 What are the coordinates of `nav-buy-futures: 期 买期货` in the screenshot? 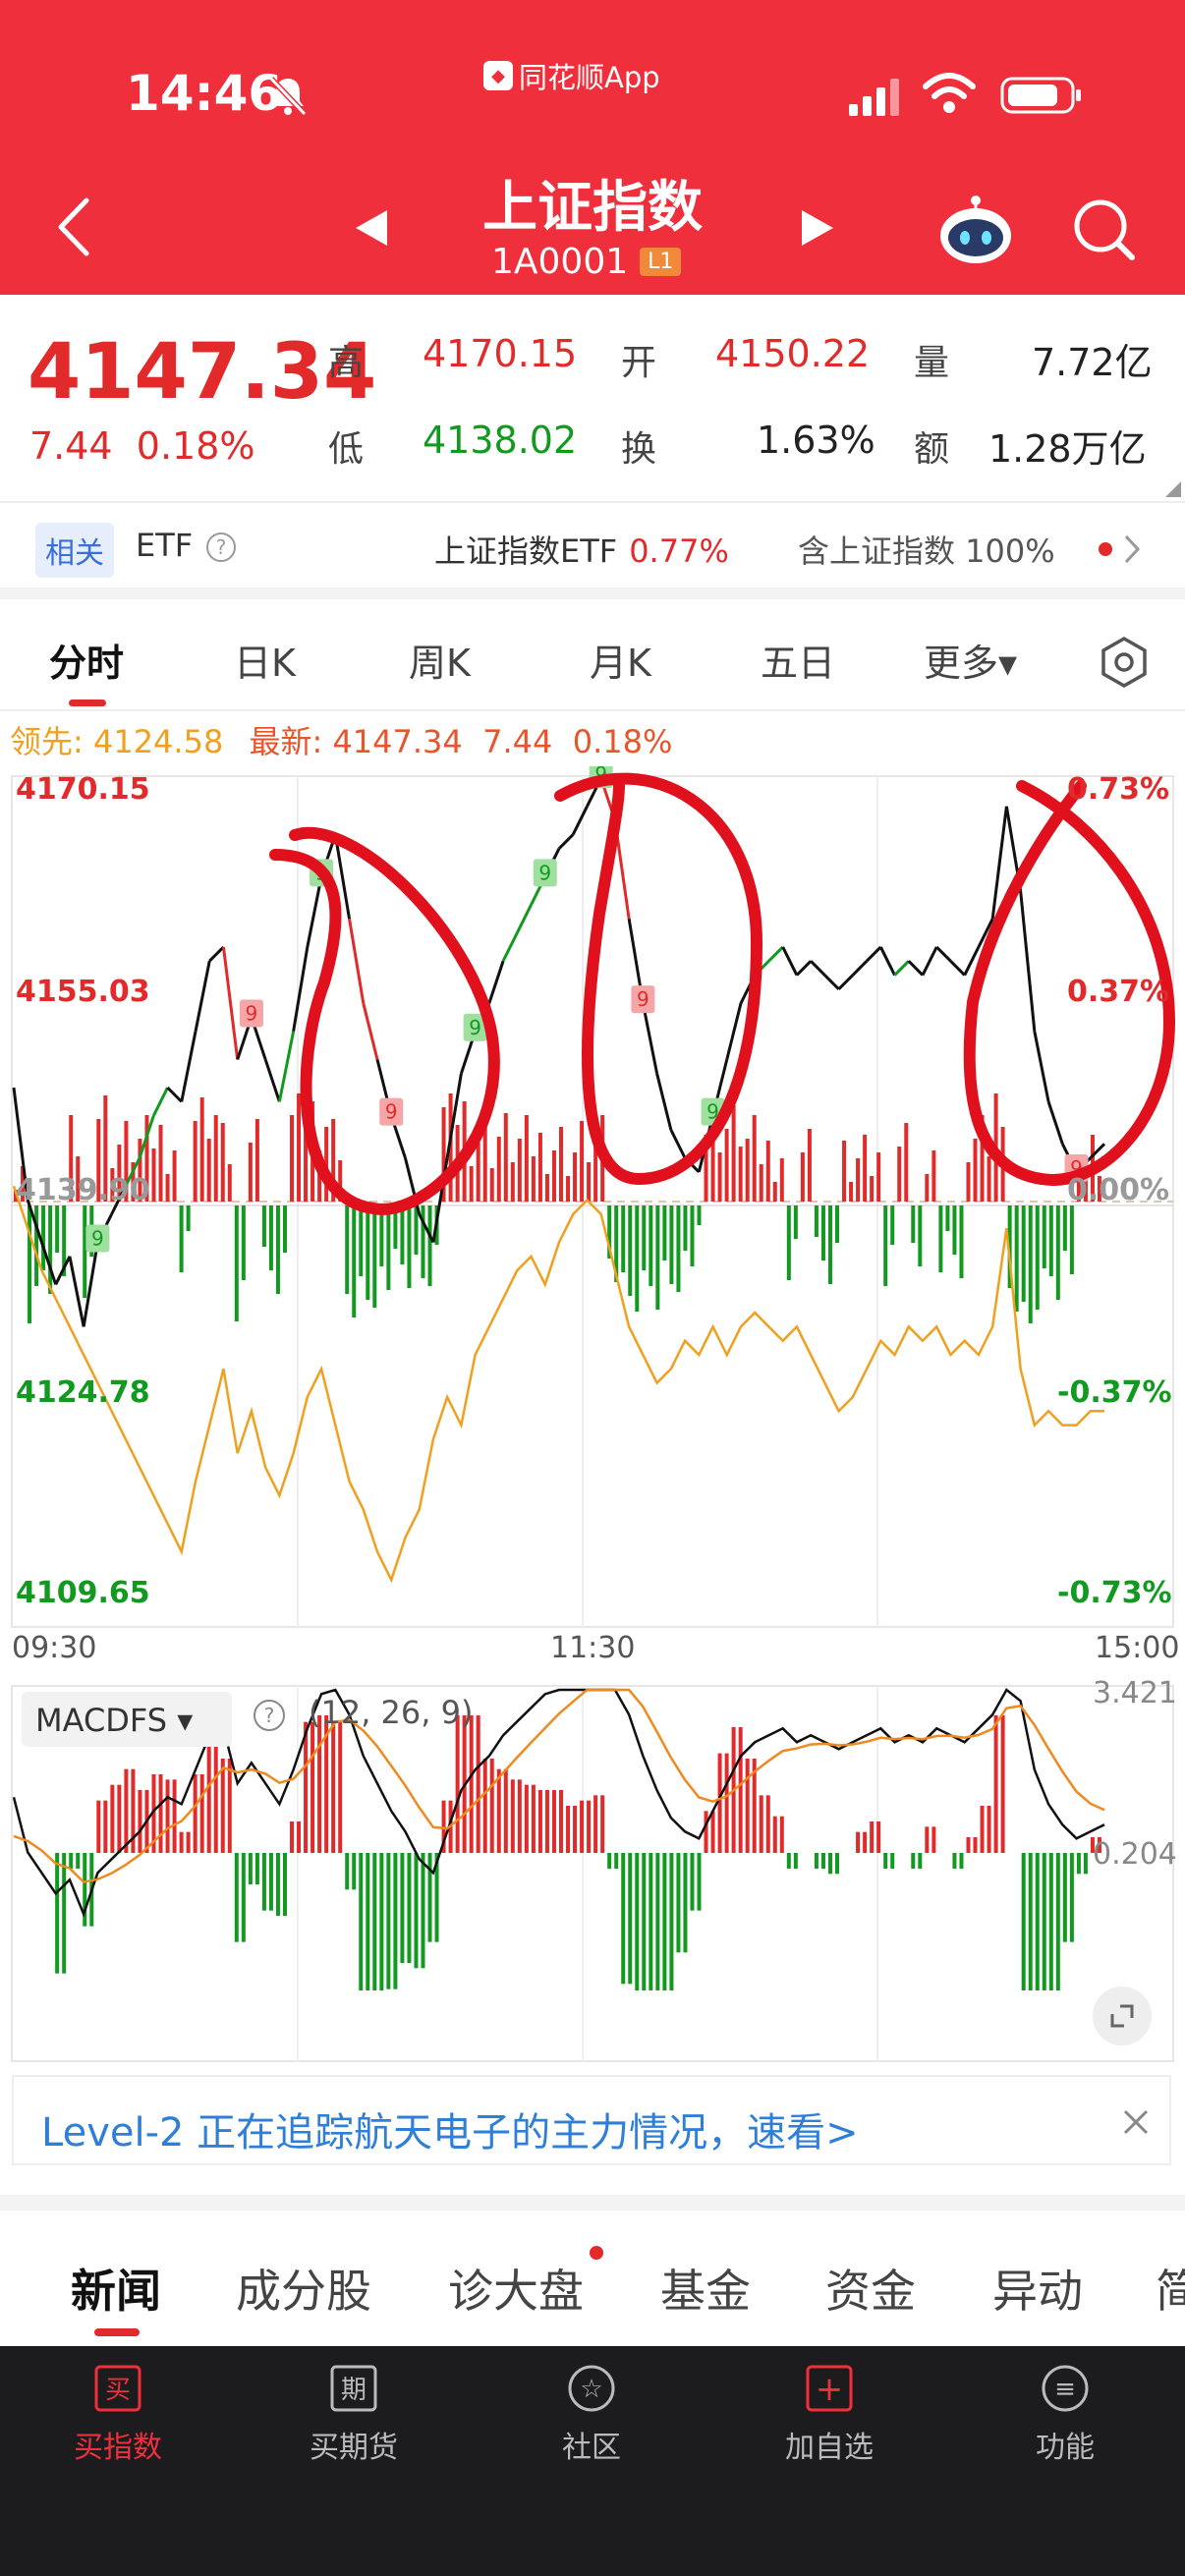 It's located at (353, 2415).